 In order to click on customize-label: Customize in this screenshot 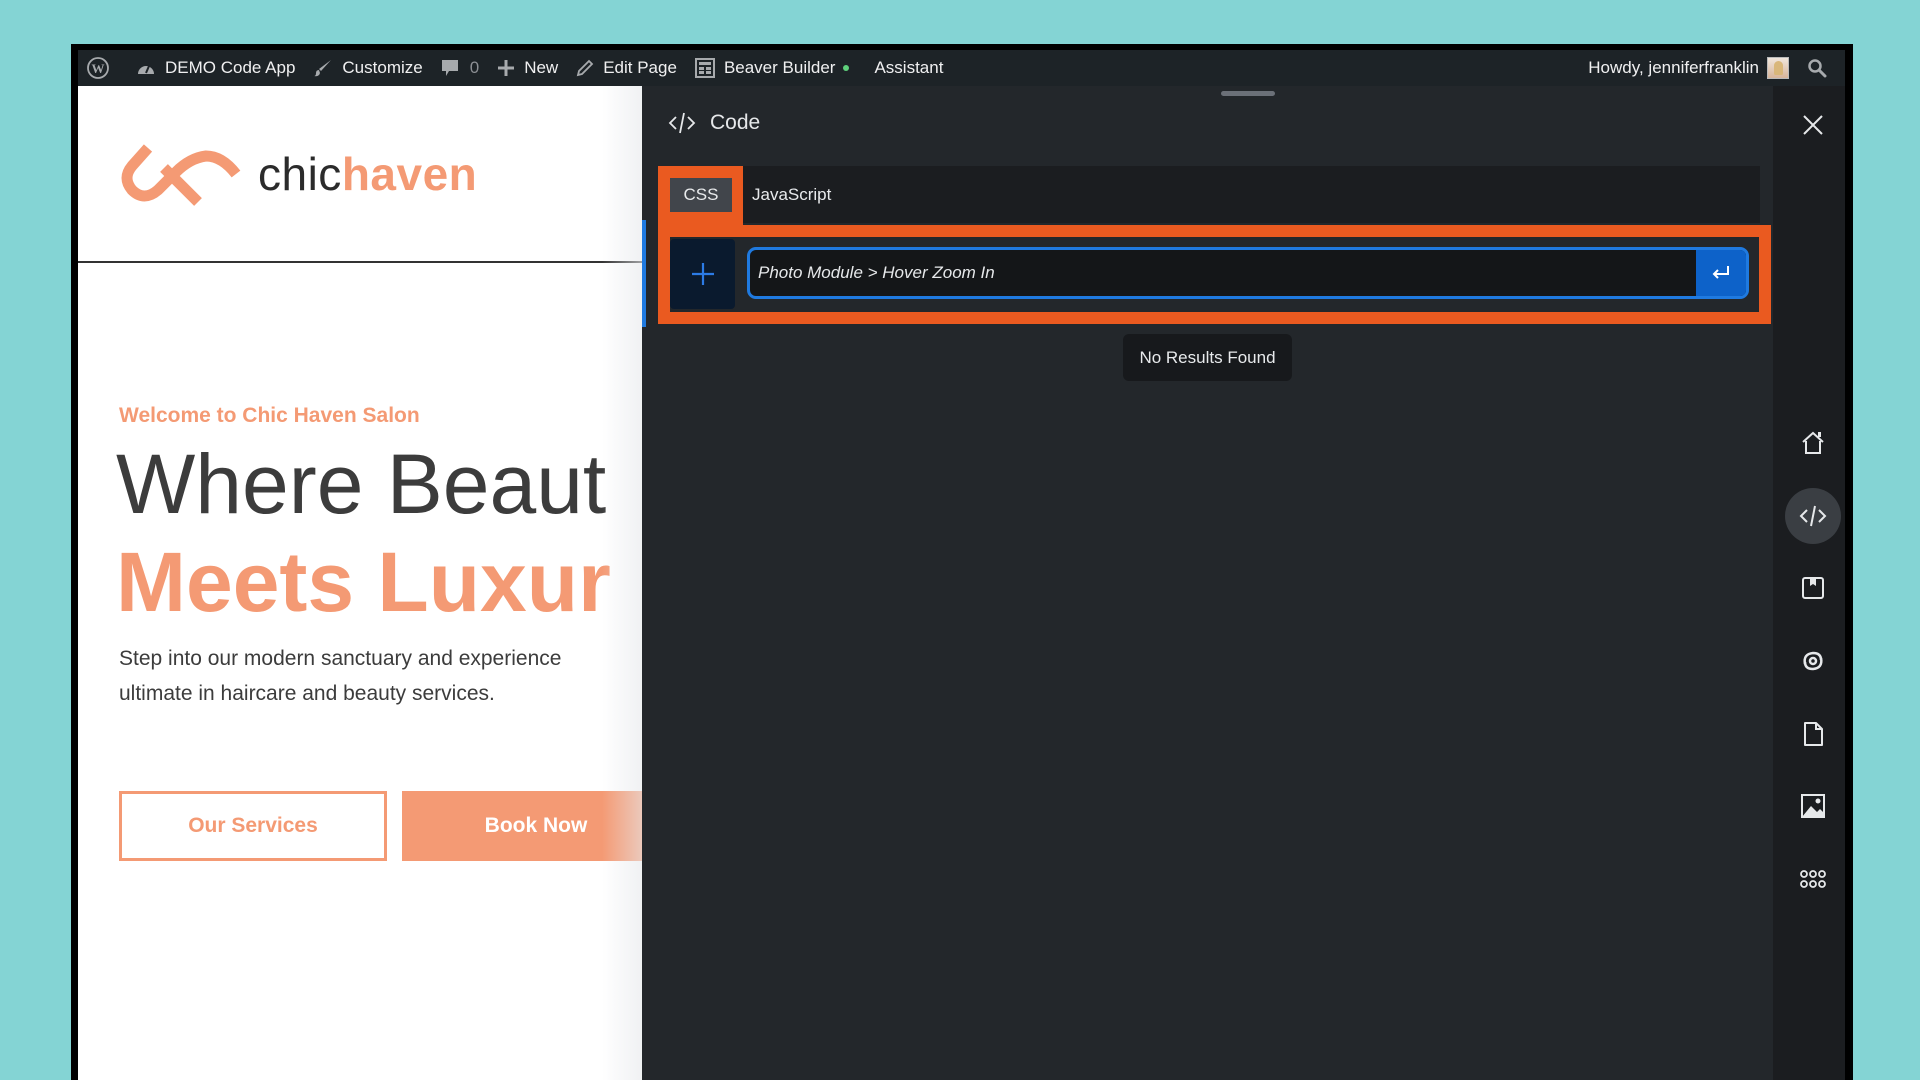, I will do `click(382, 67)`.